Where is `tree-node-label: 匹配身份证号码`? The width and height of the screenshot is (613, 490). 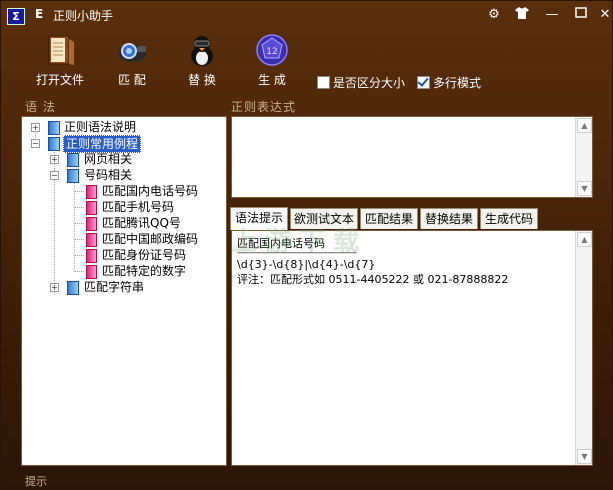 tree-node-label: 匹配身份证号码 is located at coordinates (144, 255).